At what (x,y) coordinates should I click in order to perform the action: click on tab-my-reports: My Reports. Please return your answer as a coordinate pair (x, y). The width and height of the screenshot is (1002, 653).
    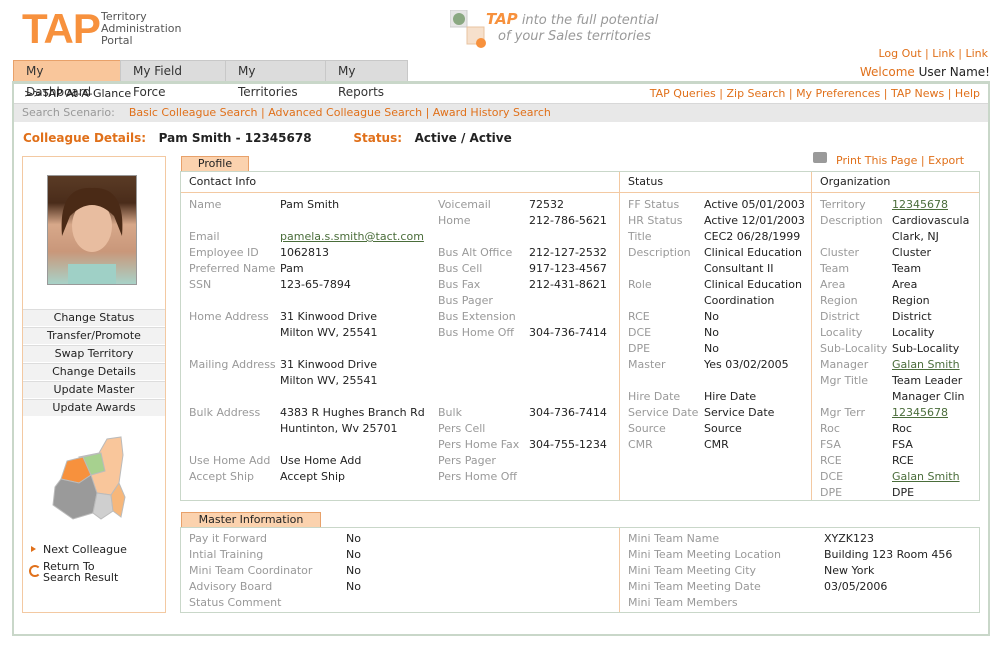
    Looking at the image, I should click on (366, 79).